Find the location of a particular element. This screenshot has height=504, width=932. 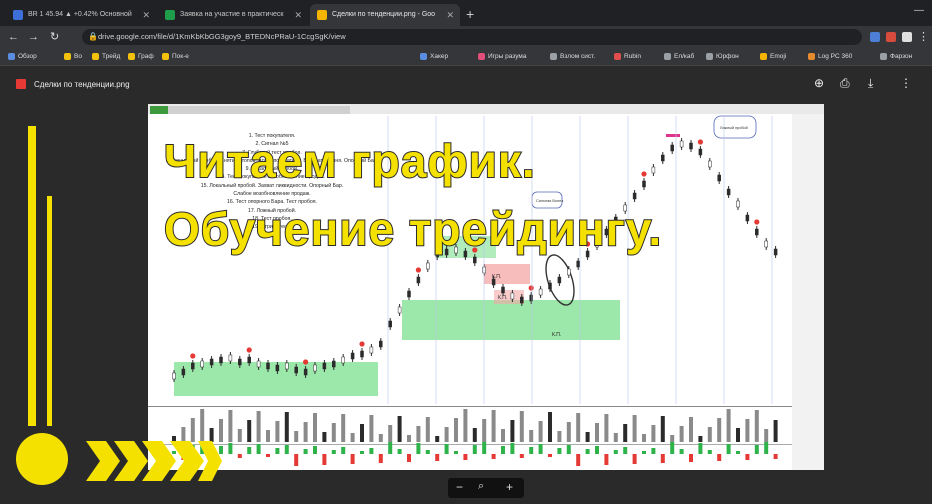

download-icon: ⤓ is located at coordinates (870, 83).